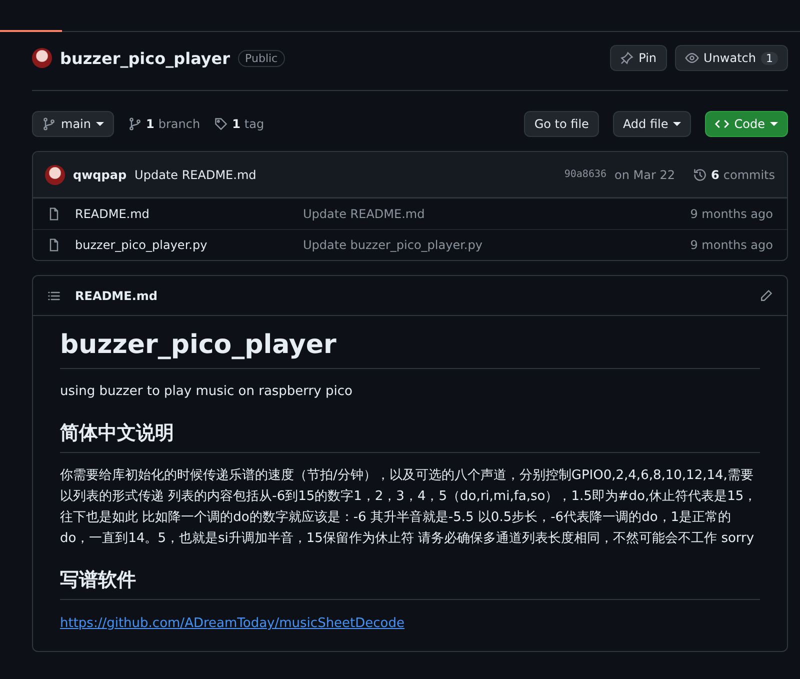  What do you see at coordinates (410, 349) in the screenshot?
I see `readme-title: buzzer_pico_player` at bounding box center [410, 349].